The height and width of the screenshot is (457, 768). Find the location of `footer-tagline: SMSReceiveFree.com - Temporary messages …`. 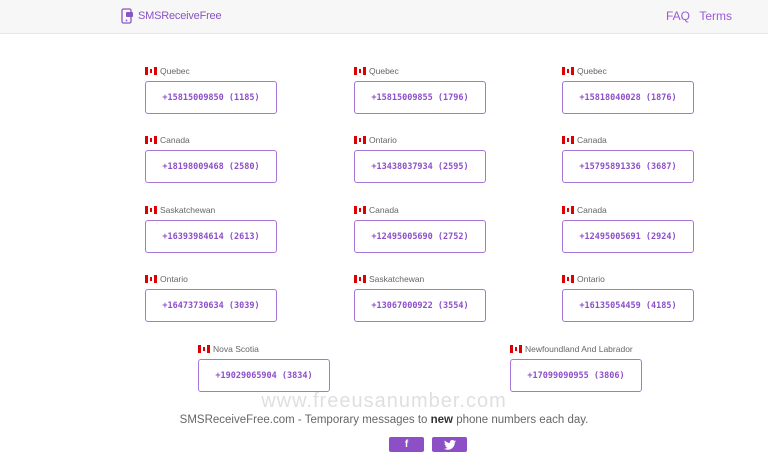

footer-tagline: SMSReceiveFree.com - Temporary messages … is located at coordinates (384, 420).